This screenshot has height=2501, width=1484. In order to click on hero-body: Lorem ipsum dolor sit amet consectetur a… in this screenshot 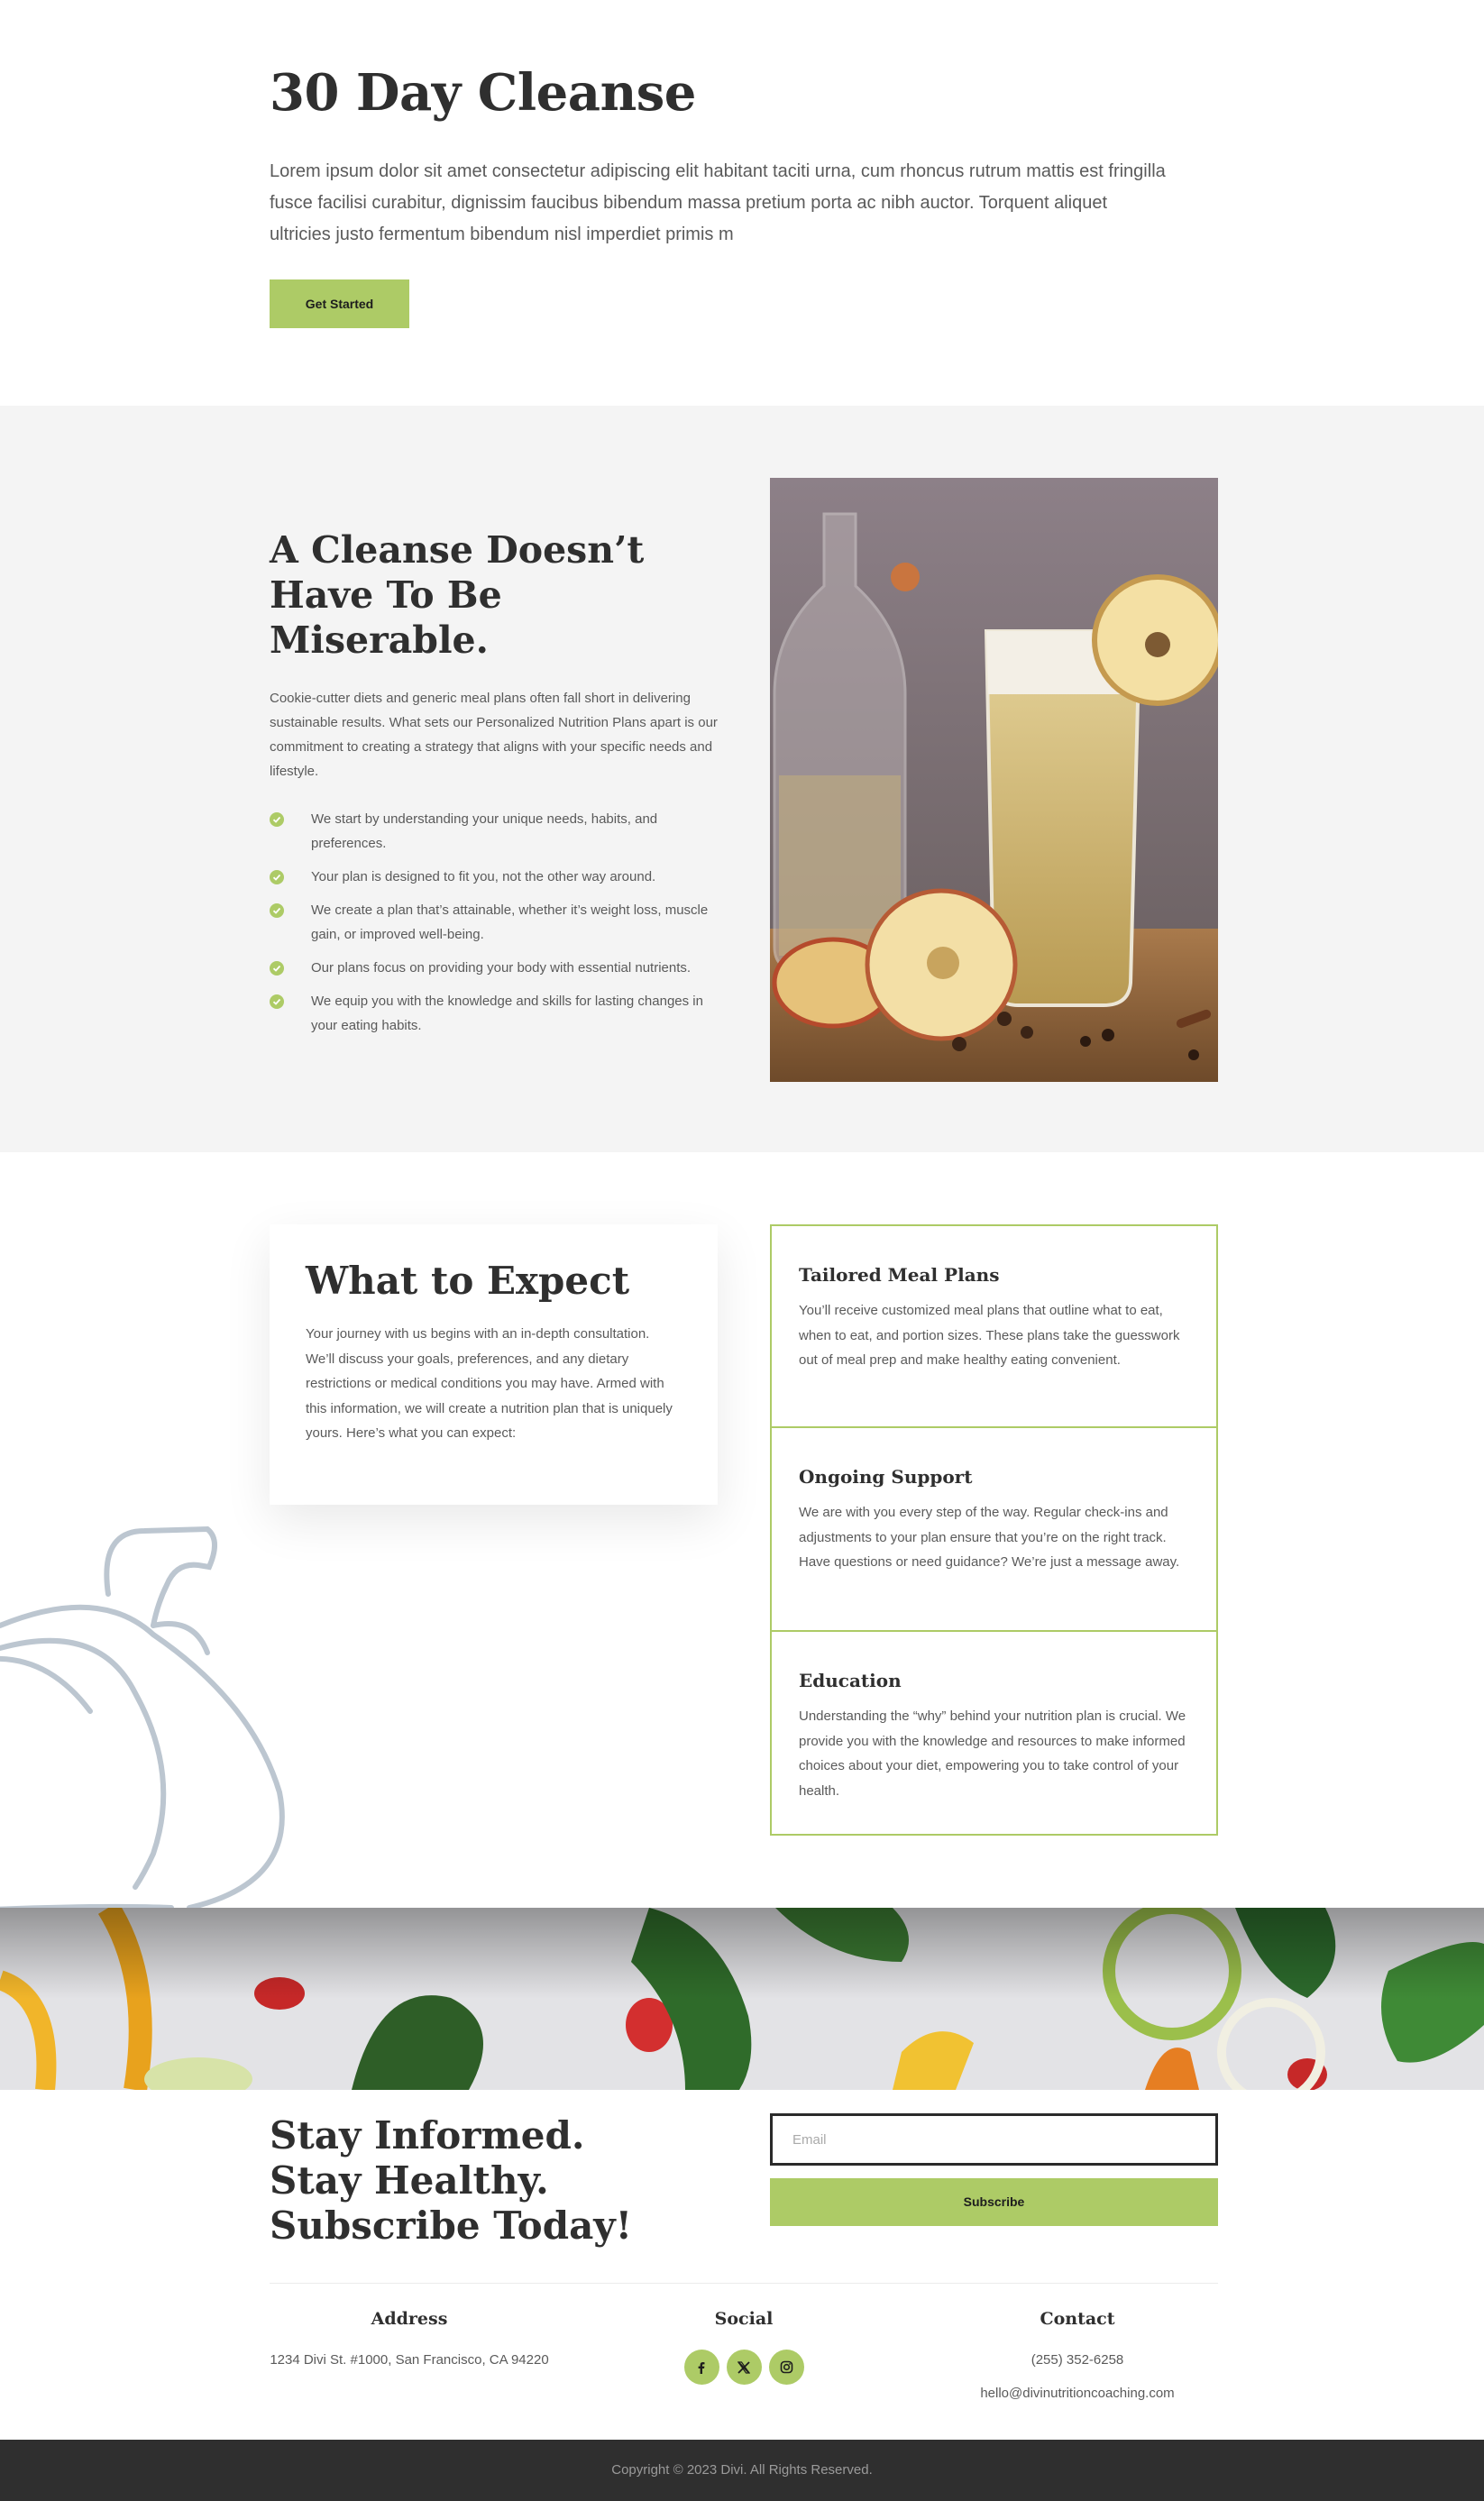, I will do `click(718, 203)`.